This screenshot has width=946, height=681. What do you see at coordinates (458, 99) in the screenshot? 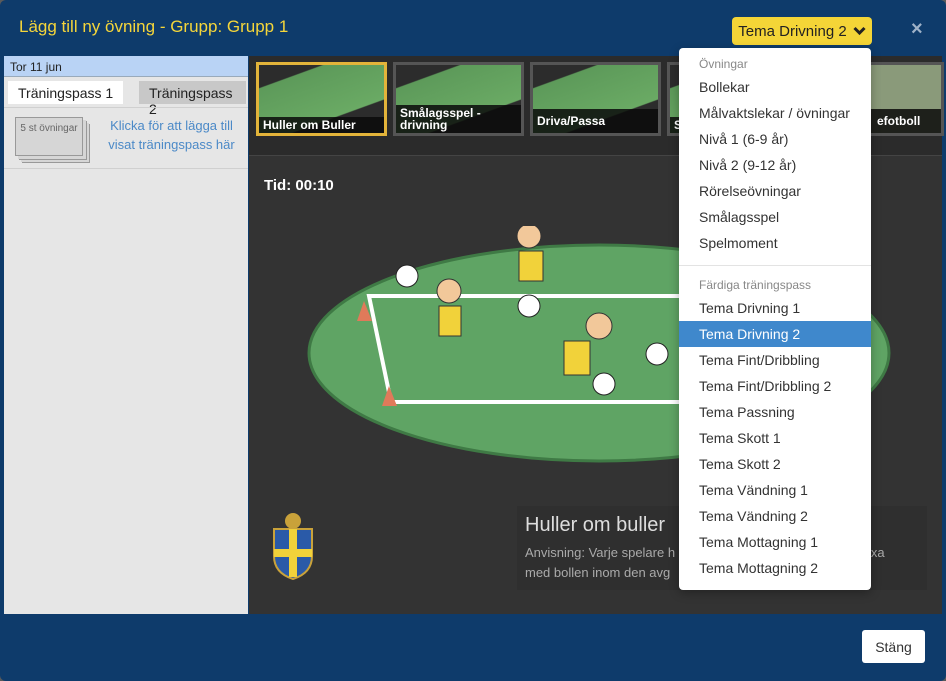
I see `thumbnail-smalagsspel: Smålagsspel - drivning` at bounding box center [458, 99].